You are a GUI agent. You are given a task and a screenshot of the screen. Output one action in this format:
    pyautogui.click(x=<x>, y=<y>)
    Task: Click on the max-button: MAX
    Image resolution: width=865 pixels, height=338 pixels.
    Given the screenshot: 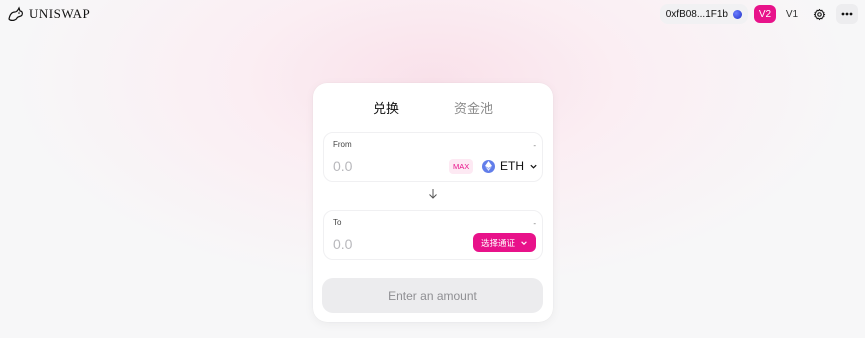 What is the action you would take?
    pyautogui.click(x=461, y=166)
    